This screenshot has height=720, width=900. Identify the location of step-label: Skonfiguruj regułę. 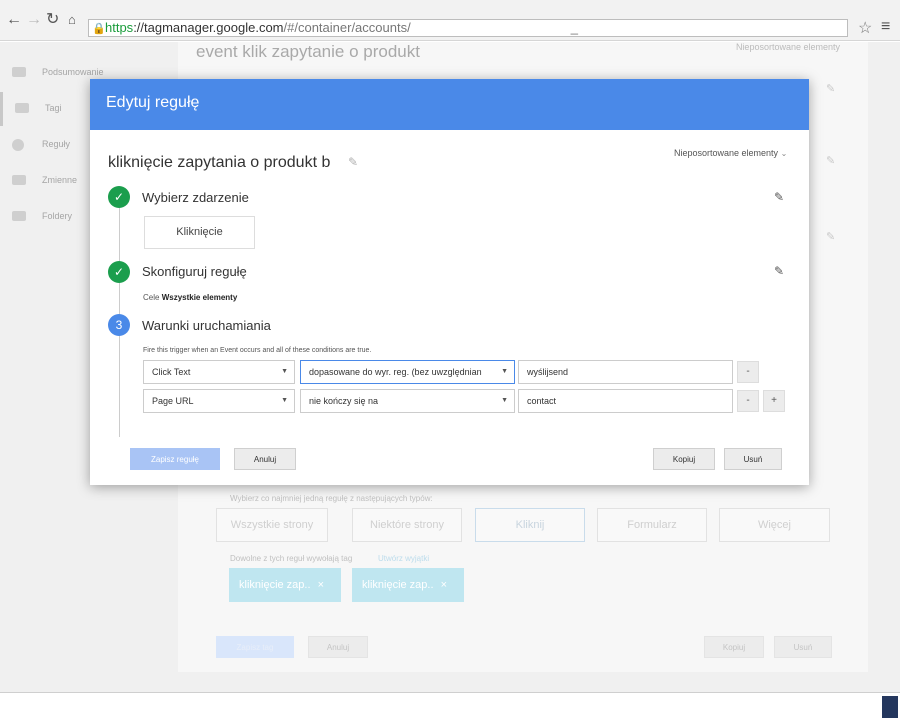
(194, 271).